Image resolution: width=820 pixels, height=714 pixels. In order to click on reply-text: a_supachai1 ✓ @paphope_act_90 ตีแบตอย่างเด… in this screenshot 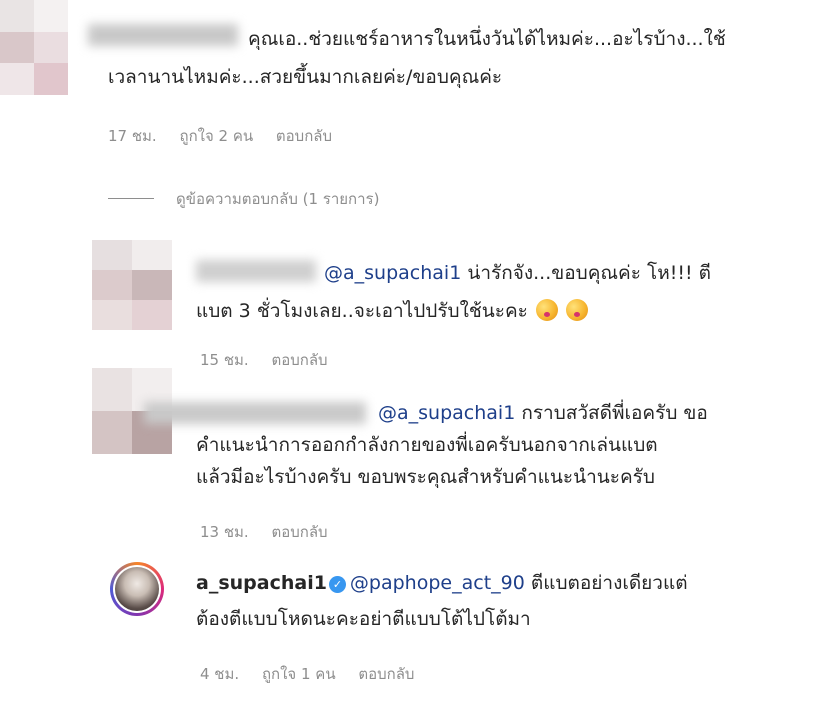, I will do `click(442, 583)`.